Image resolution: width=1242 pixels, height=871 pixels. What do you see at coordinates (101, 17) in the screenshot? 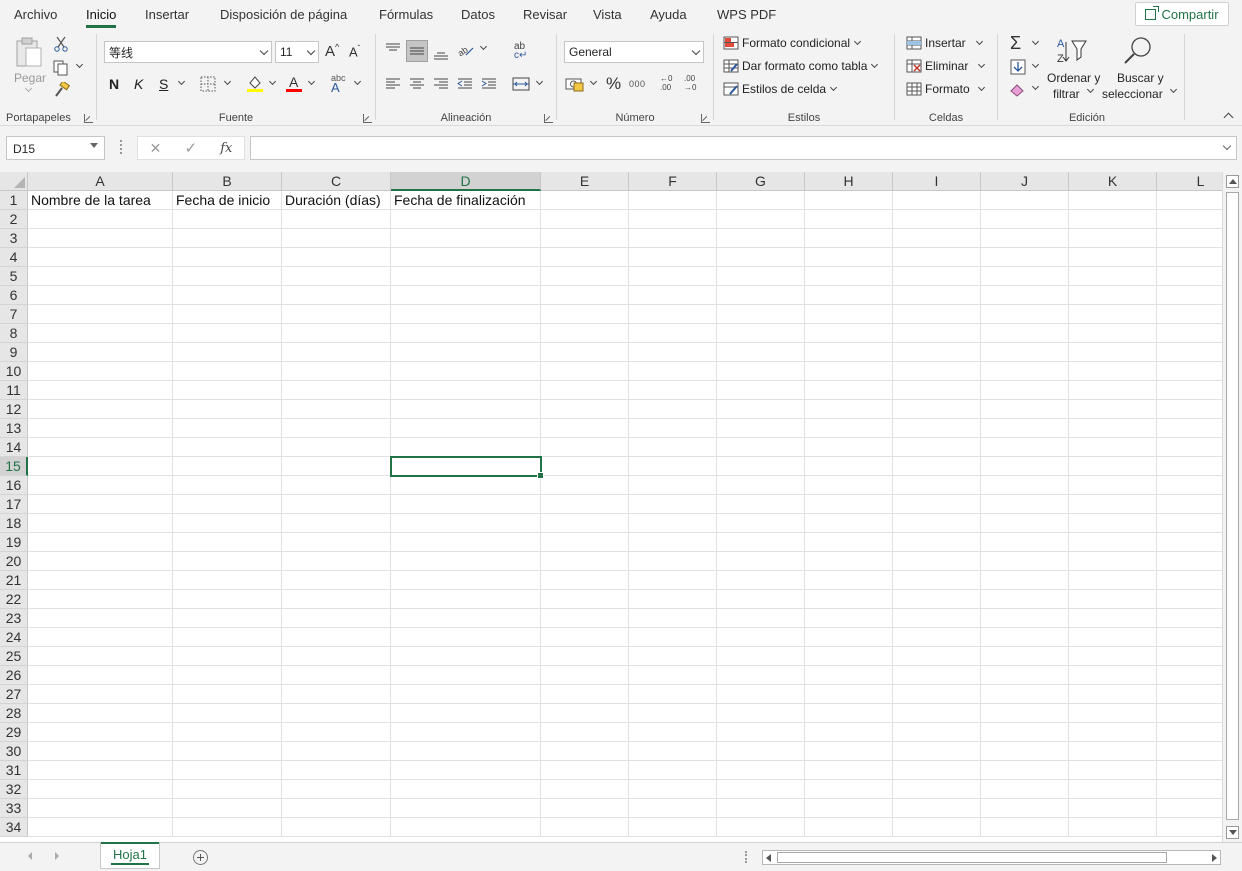
I see `tab-inicio: Inicio` at bounding box center [101, 17].